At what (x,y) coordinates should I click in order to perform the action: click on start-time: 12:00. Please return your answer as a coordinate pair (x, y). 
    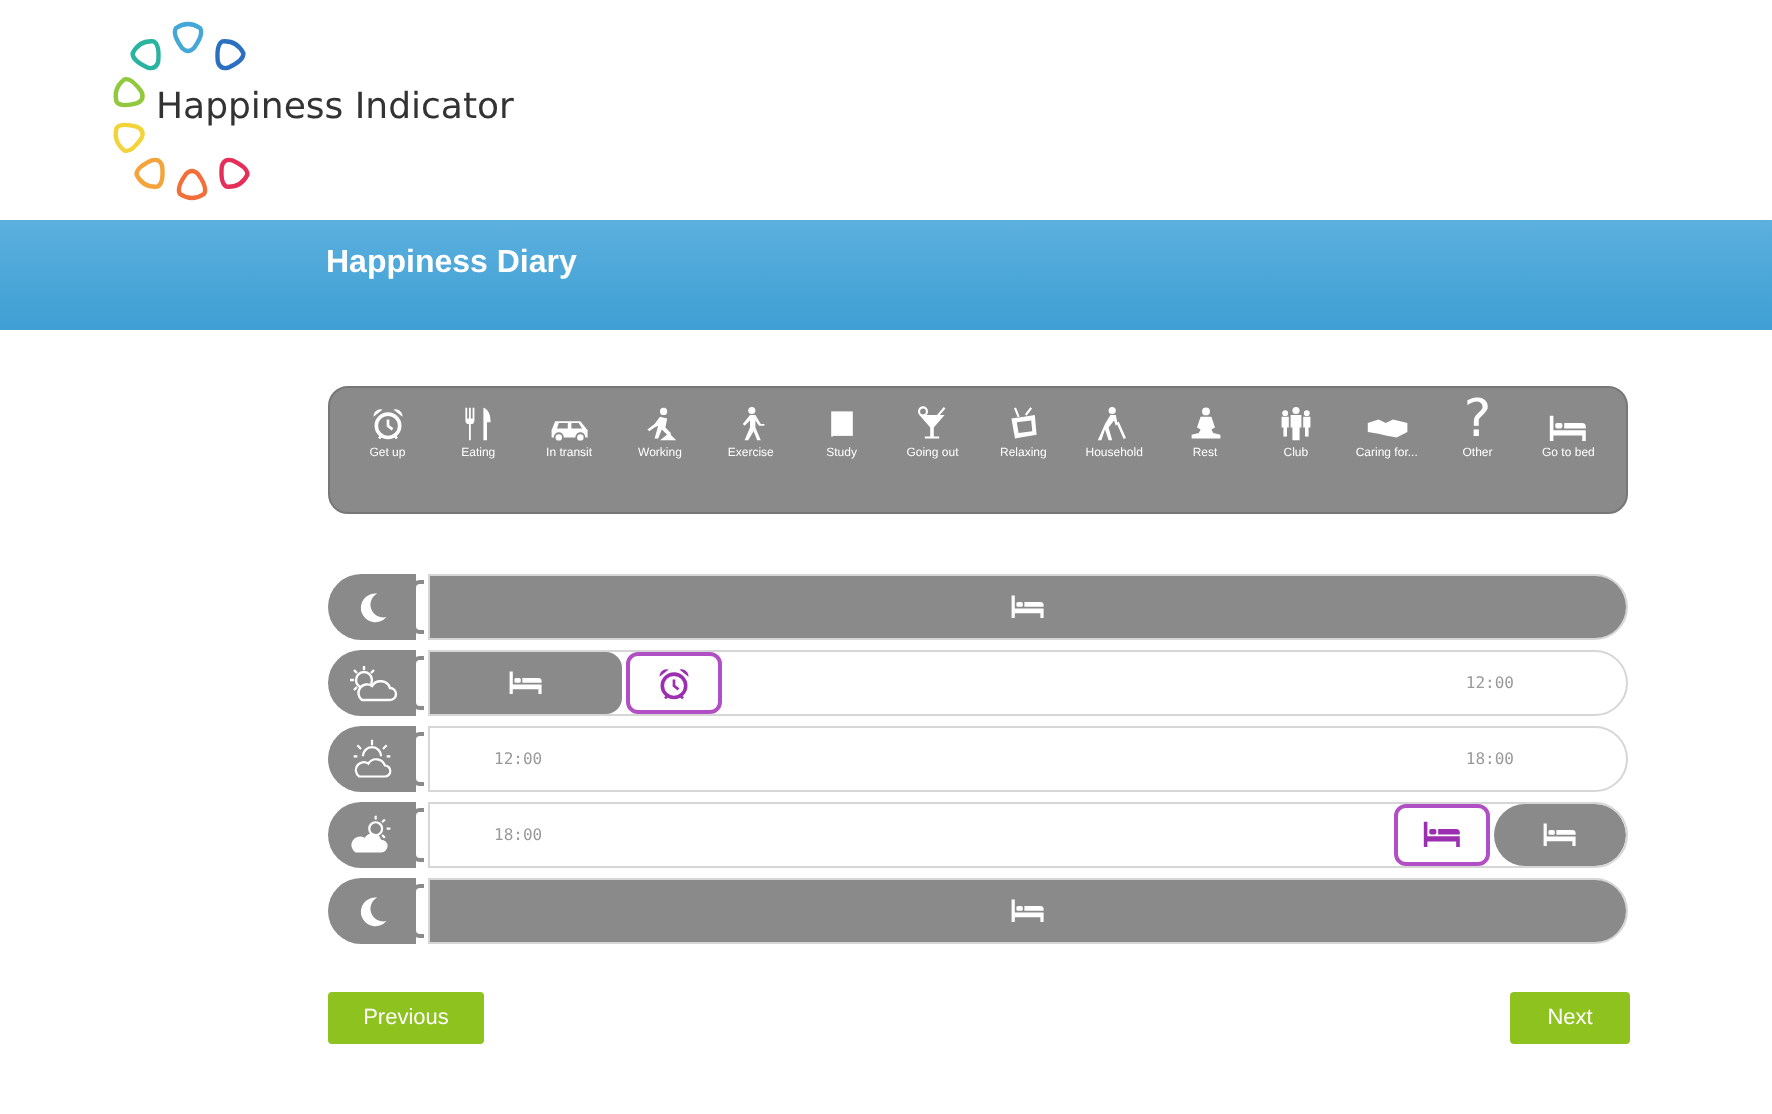
    Looking at the image, I should click on (518, 759).